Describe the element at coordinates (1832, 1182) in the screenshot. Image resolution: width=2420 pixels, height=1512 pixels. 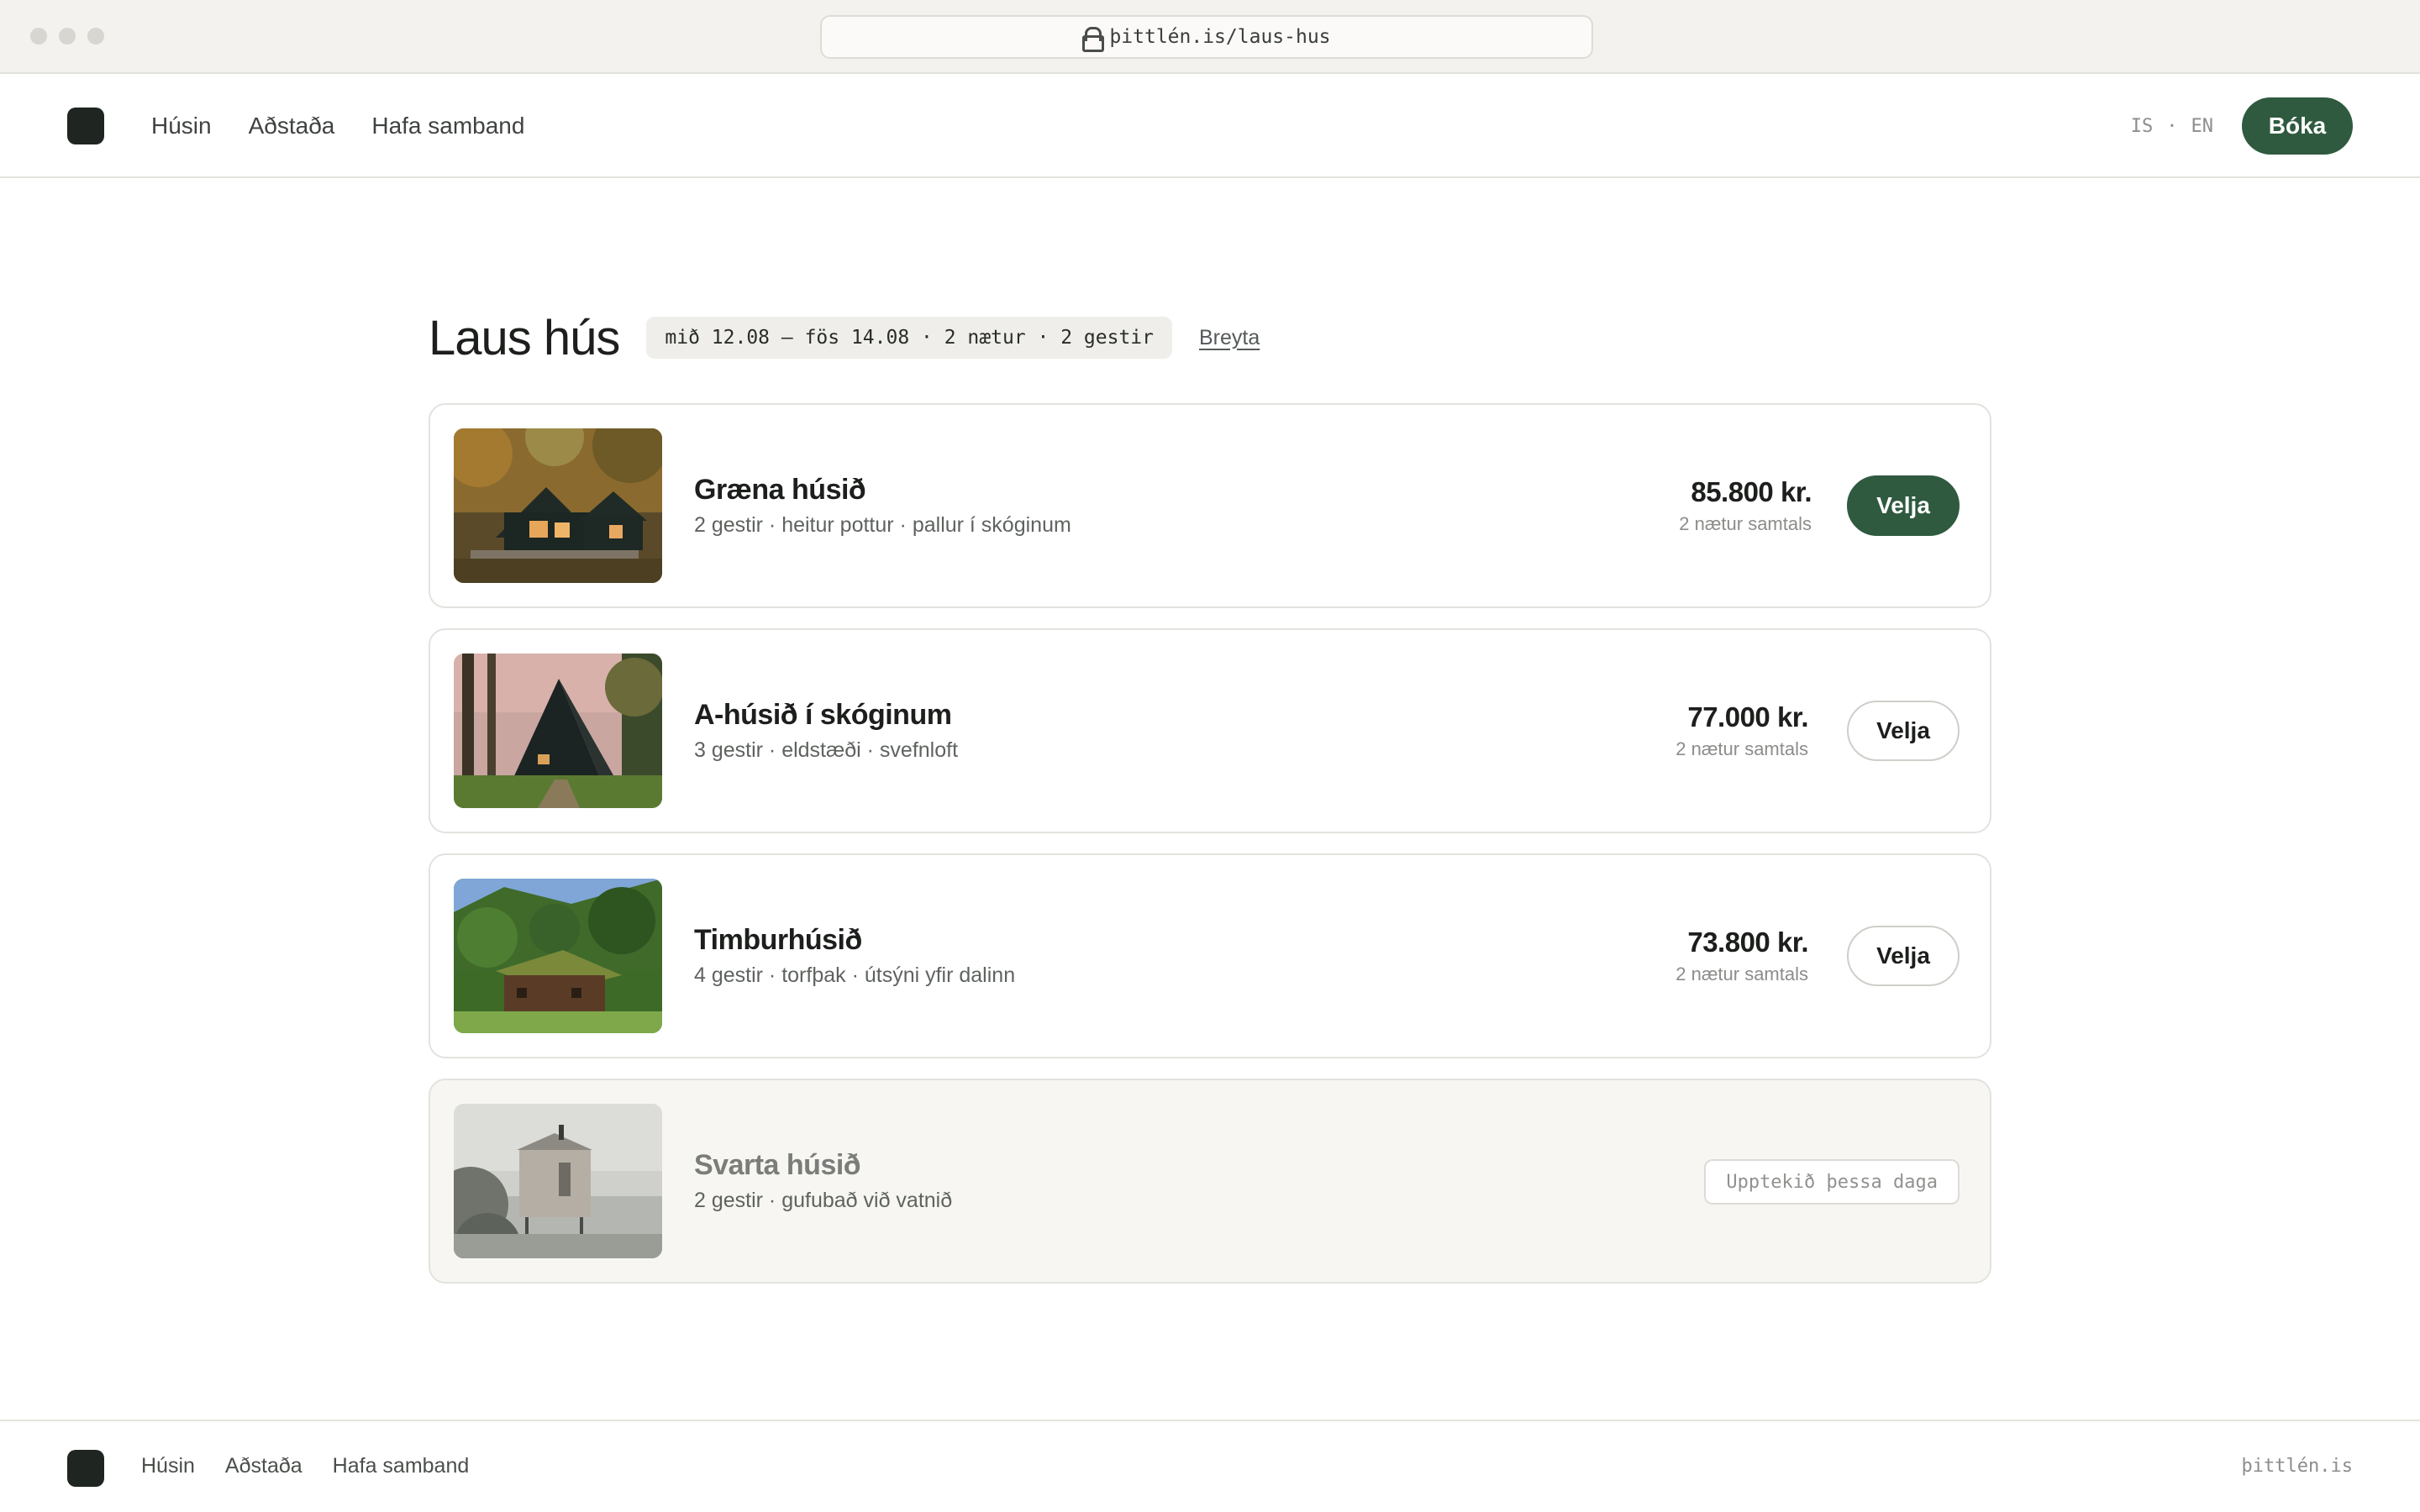
I see `unavailable-badge: Upptekið þessa daga` at that location.